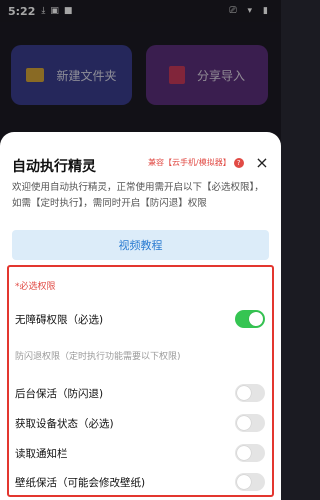 This screenshot has width=320, height=500. I want to click on device-state-toggle, so click(250, 423).